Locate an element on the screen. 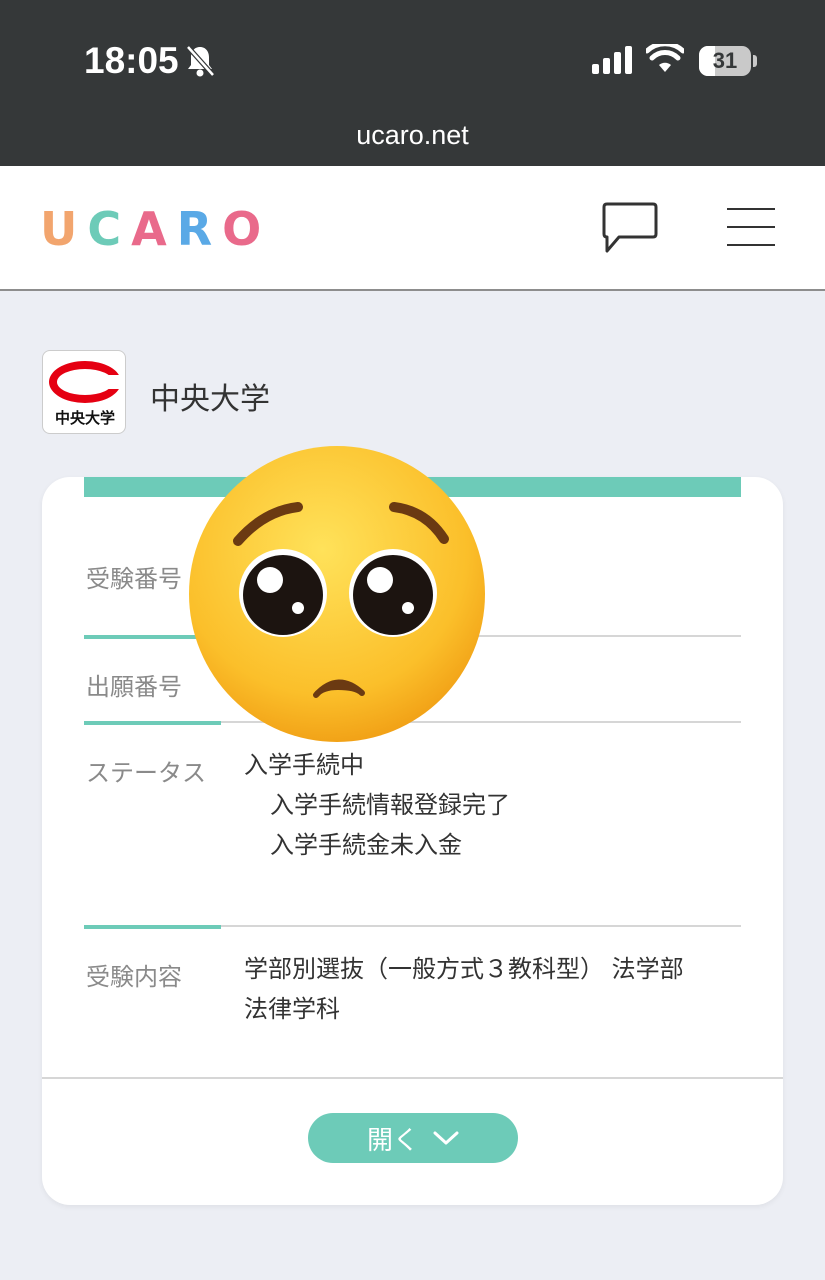 This screenshot has height=1280, width=825. signal-icon is located at coordinates (612, 60).